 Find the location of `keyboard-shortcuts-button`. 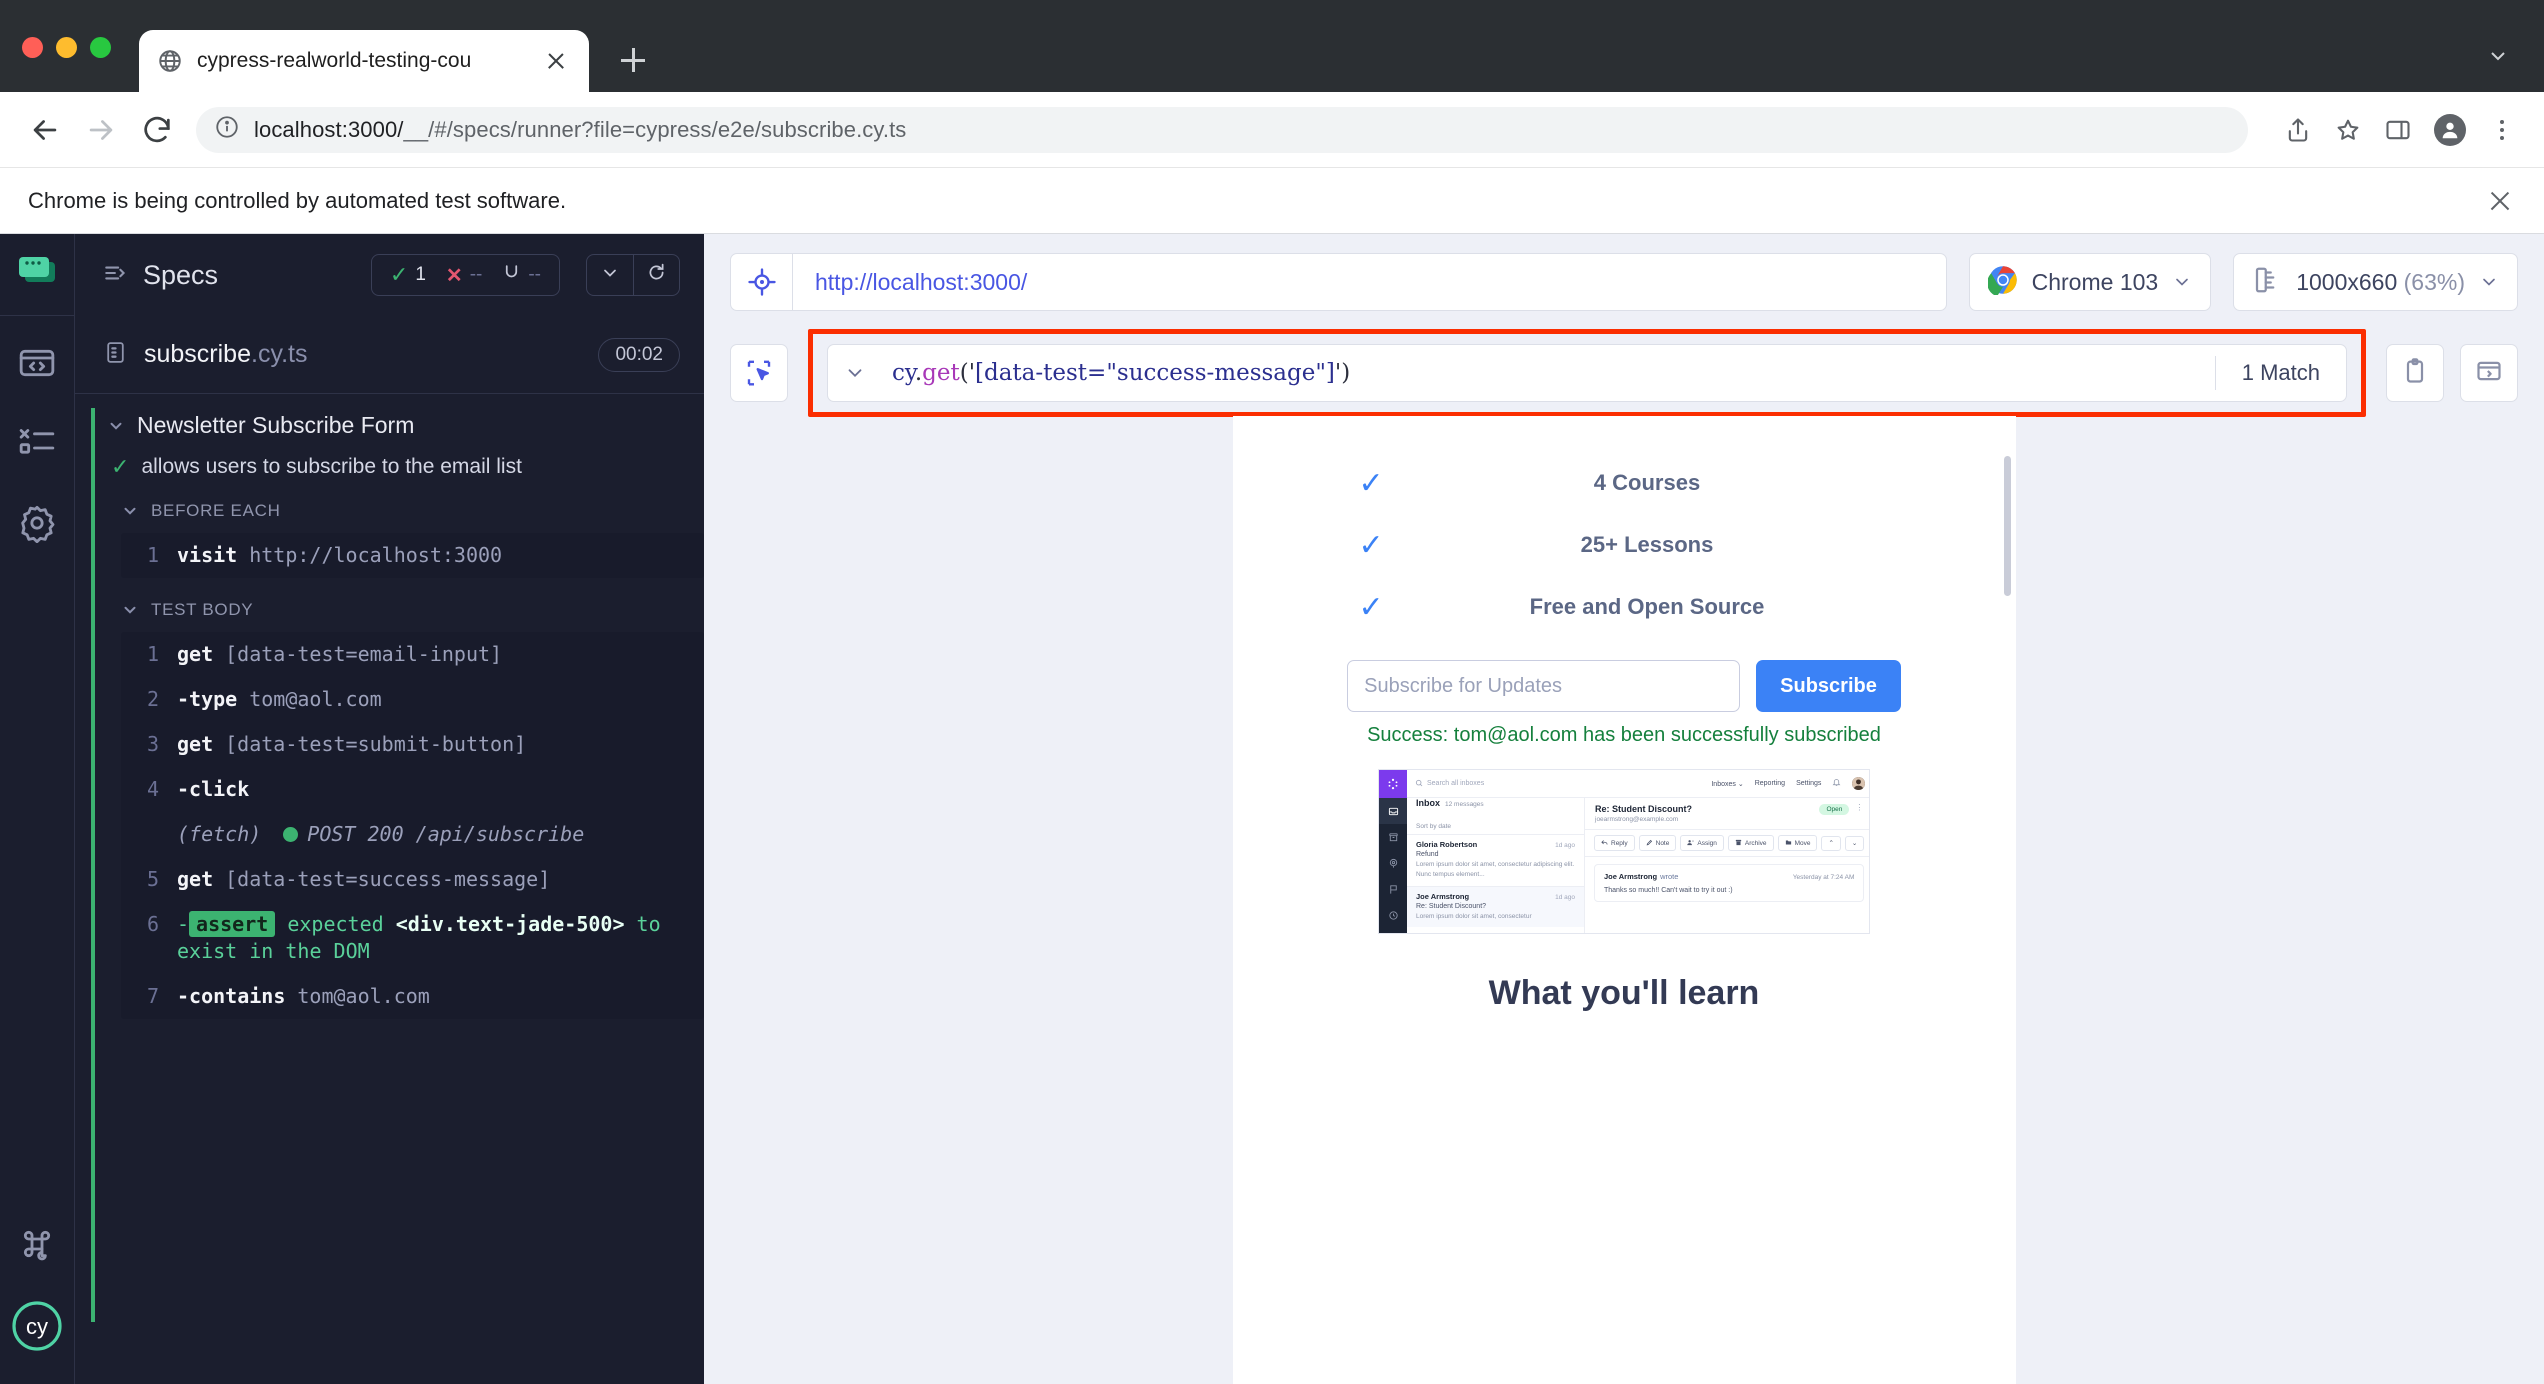

keyboard-shortcuts-button is located at coordinates (37, 1246).